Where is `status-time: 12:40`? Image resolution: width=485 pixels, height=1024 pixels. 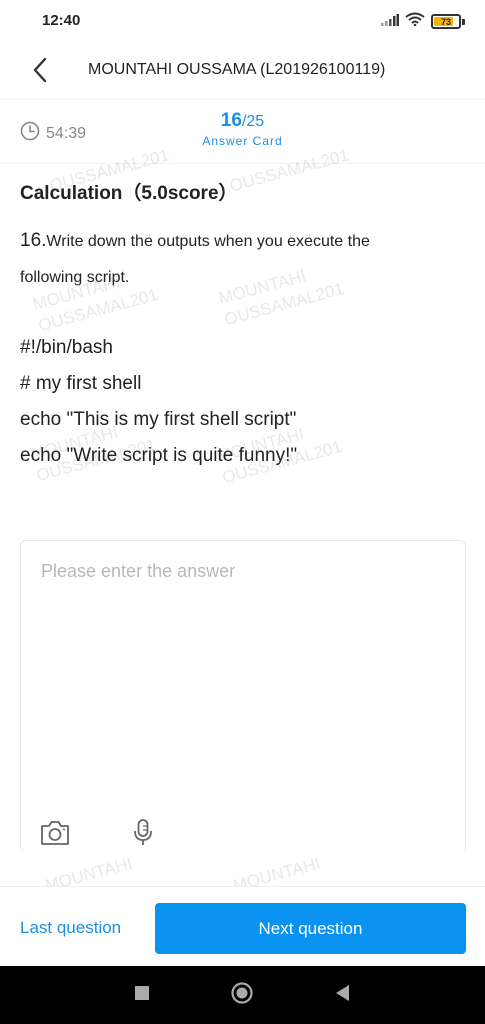 status-time: 12:40 is located at coordinates (61, 20).